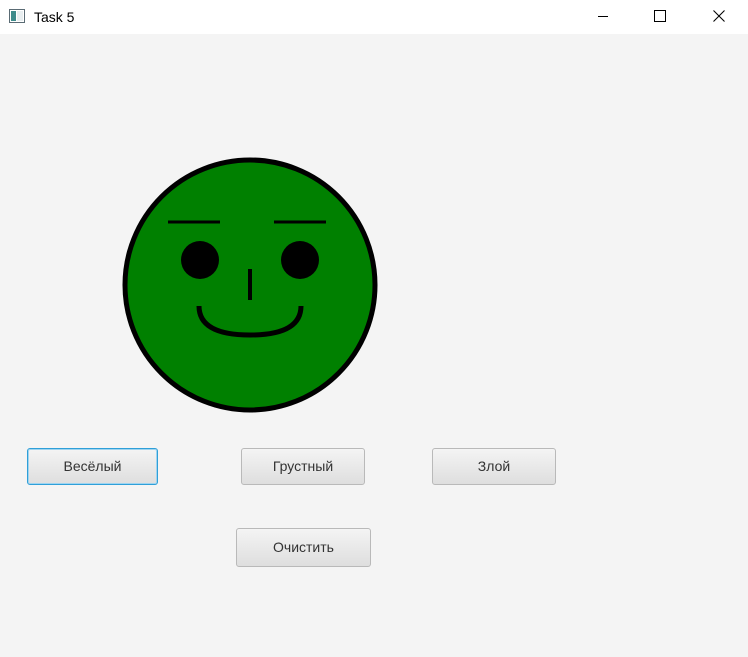  I want to click on maximize-icon, so click(660, 16).